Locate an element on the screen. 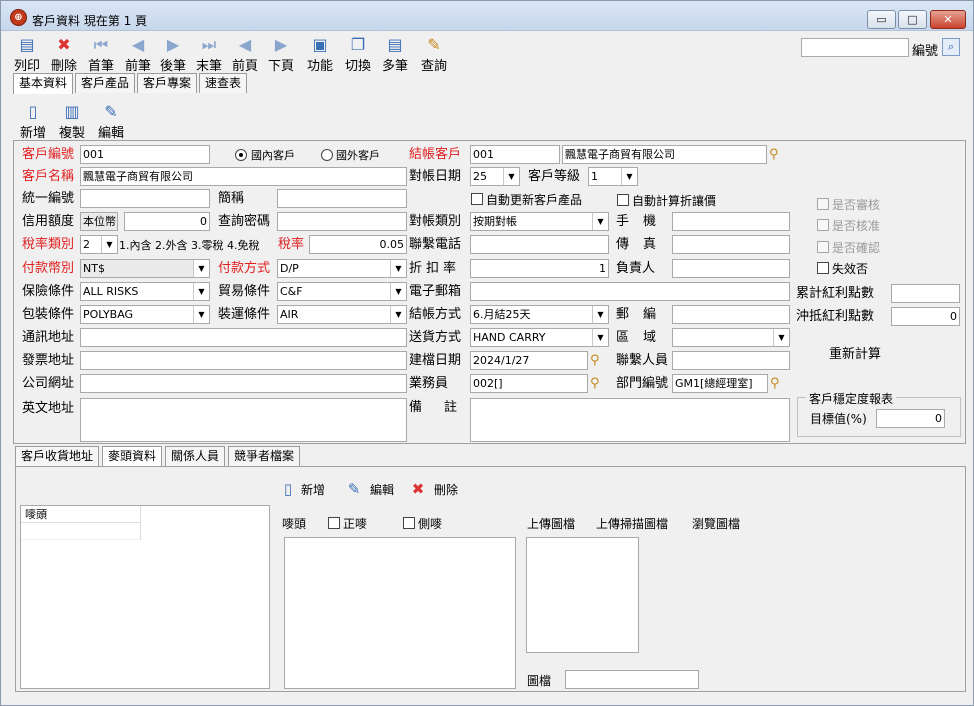  billing-customer-code-input: 001 is located at coordinates (515, 154).